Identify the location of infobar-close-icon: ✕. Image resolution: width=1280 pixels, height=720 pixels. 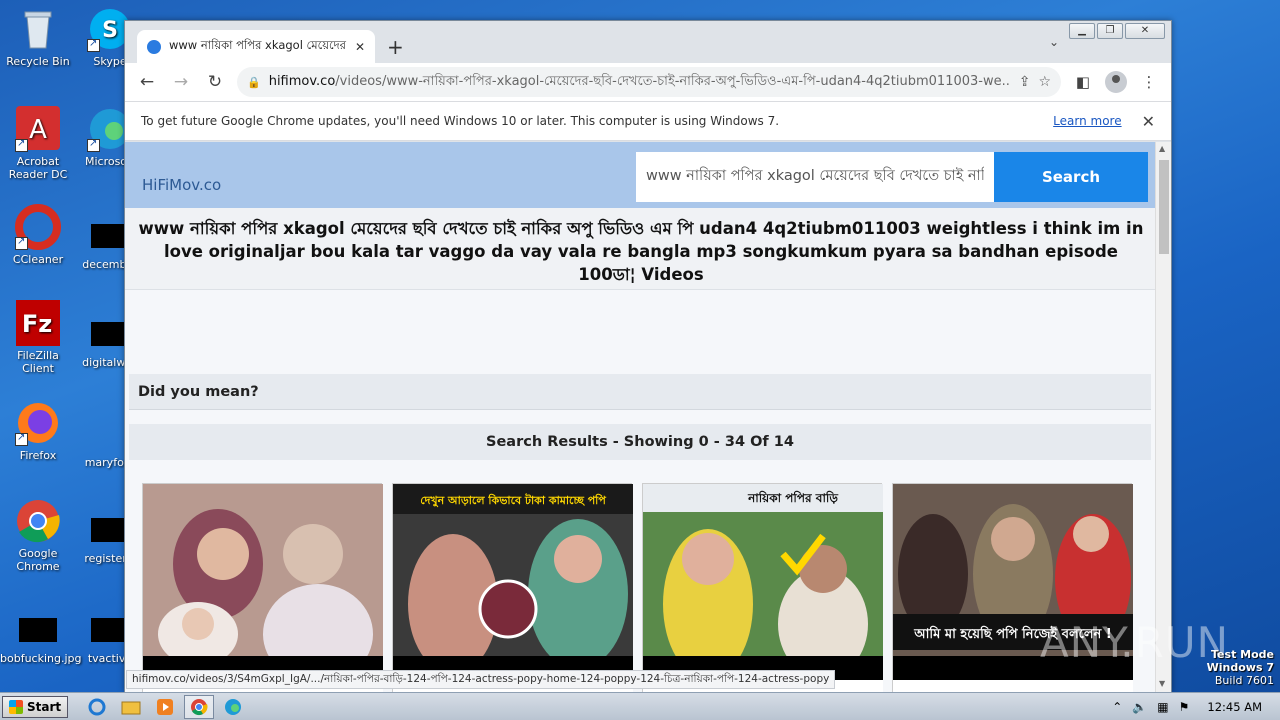
(1148, 121).